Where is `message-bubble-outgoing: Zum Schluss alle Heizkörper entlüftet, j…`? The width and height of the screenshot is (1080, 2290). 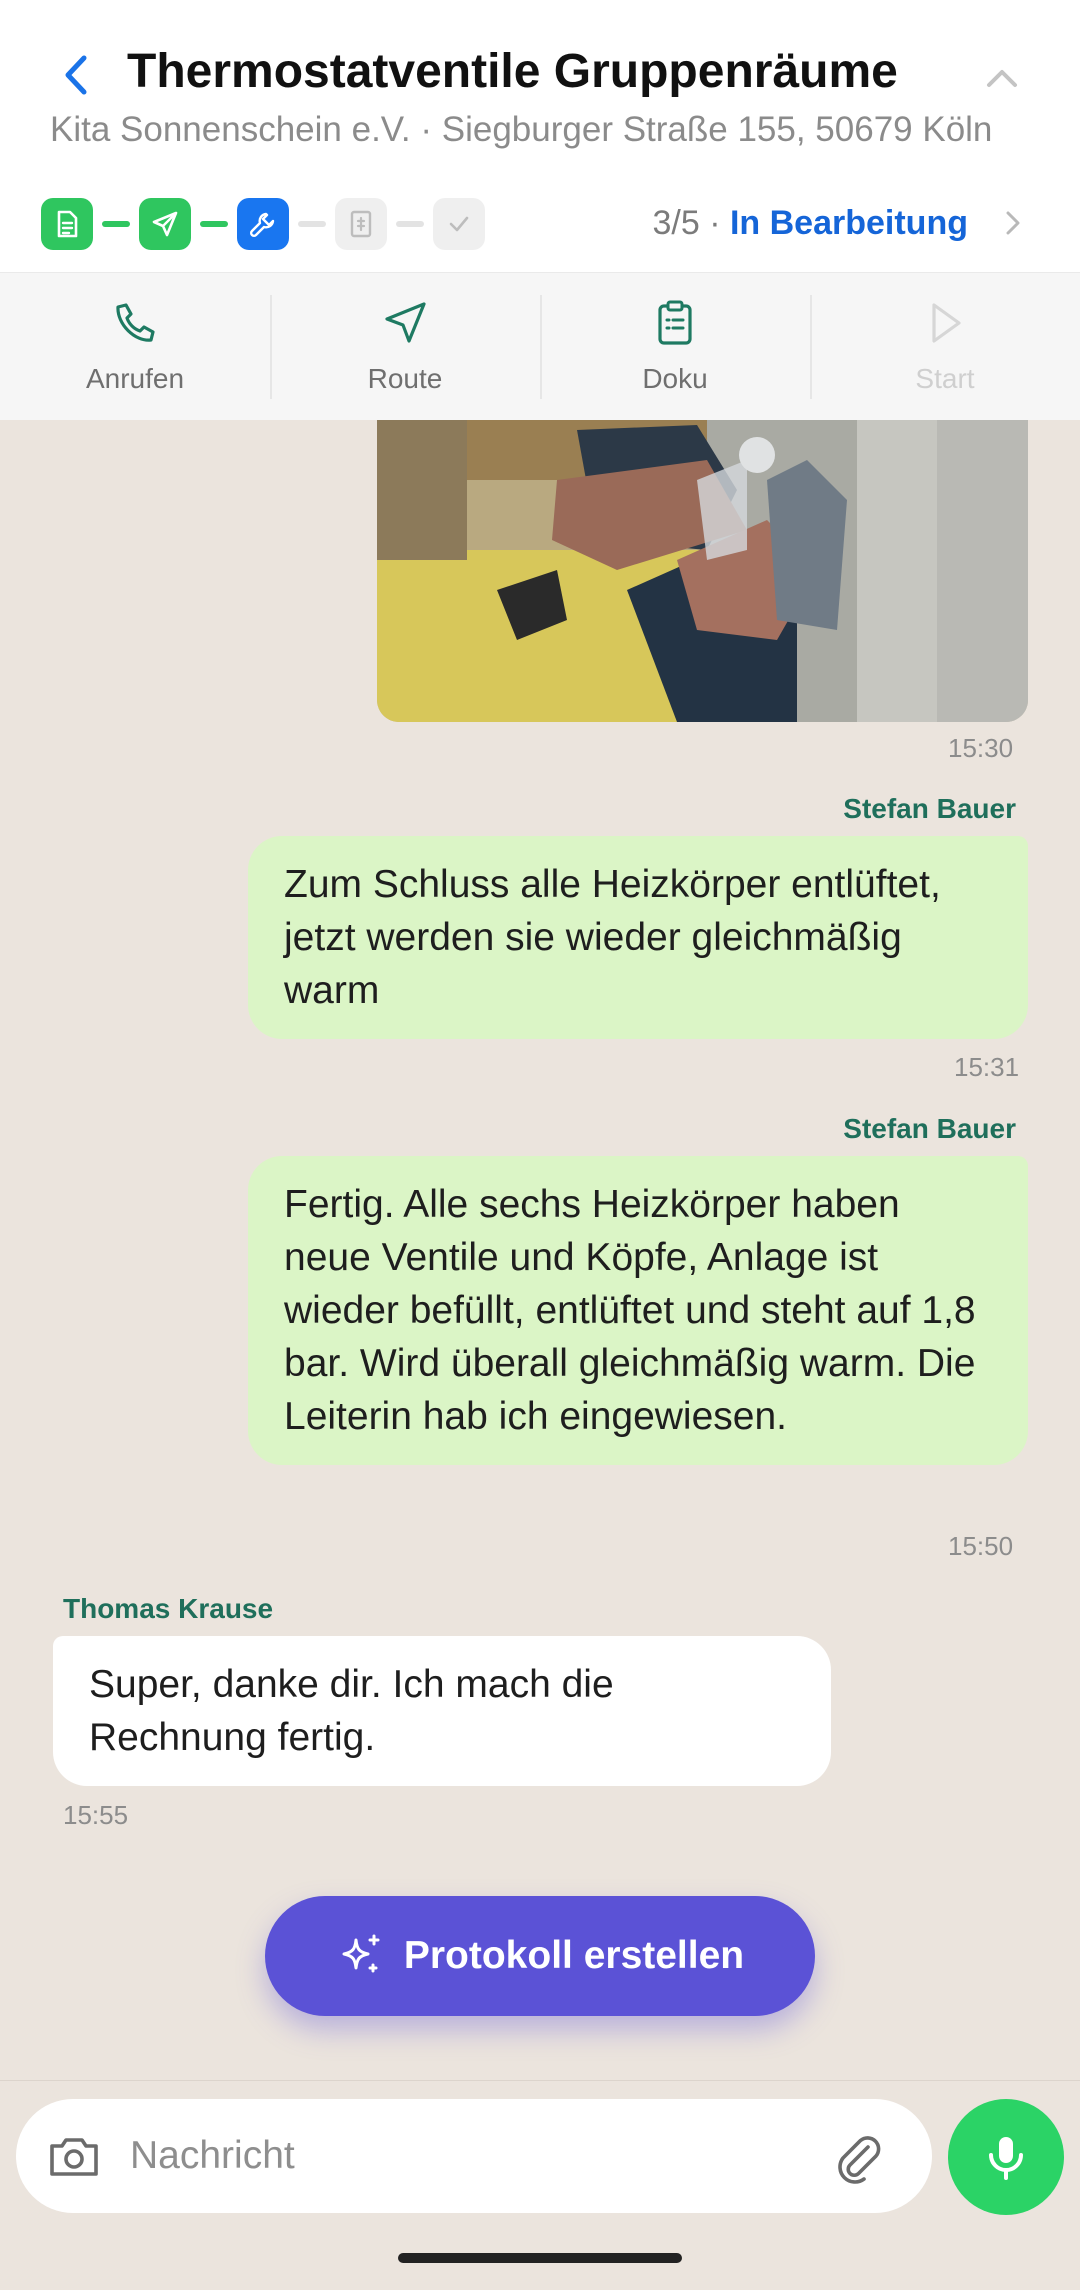
message-bubble-outgoing: Zum Schluss alle Heizkörper entlüftet, j… is located at coordinates (638, 937).